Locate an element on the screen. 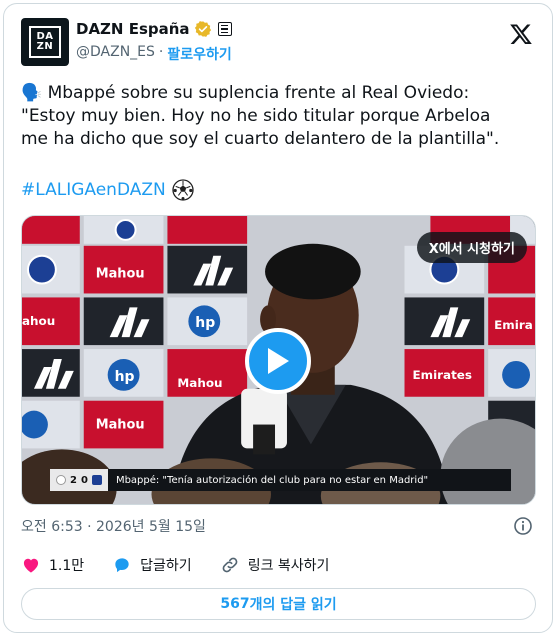  copy-link-button: 링크 복사하기 is located at coordinates (275, 565).